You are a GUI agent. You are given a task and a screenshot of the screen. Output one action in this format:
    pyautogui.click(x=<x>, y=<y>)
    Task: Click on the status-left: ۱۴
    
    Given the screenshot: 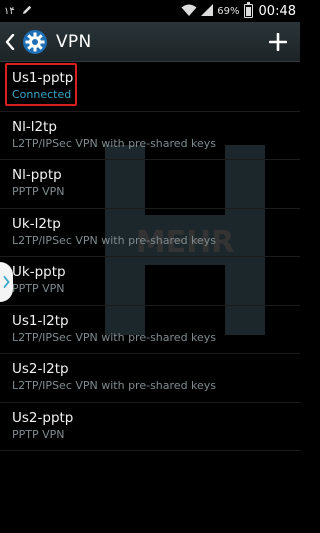 What is the action you would take?
    pyautogui.click(x=18, y=11)
    